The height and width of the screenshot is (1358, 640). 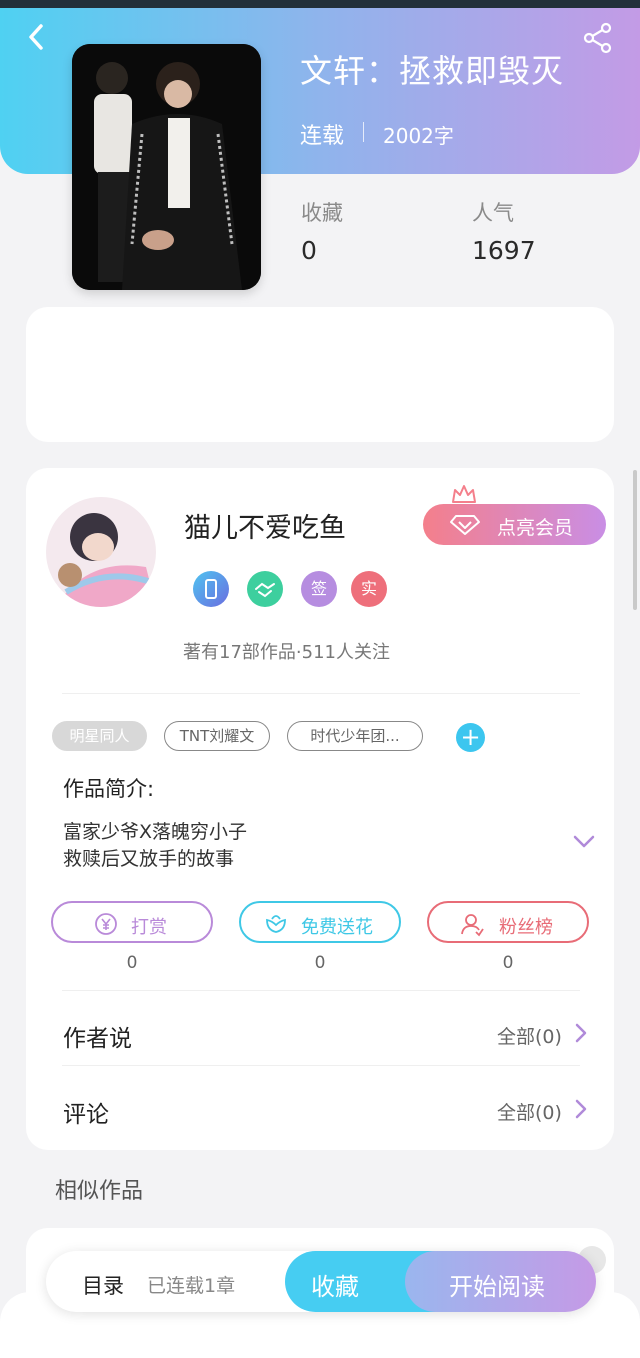 I want to click on similar-works-heading: 相似作品, so click(x=99, y=1191).